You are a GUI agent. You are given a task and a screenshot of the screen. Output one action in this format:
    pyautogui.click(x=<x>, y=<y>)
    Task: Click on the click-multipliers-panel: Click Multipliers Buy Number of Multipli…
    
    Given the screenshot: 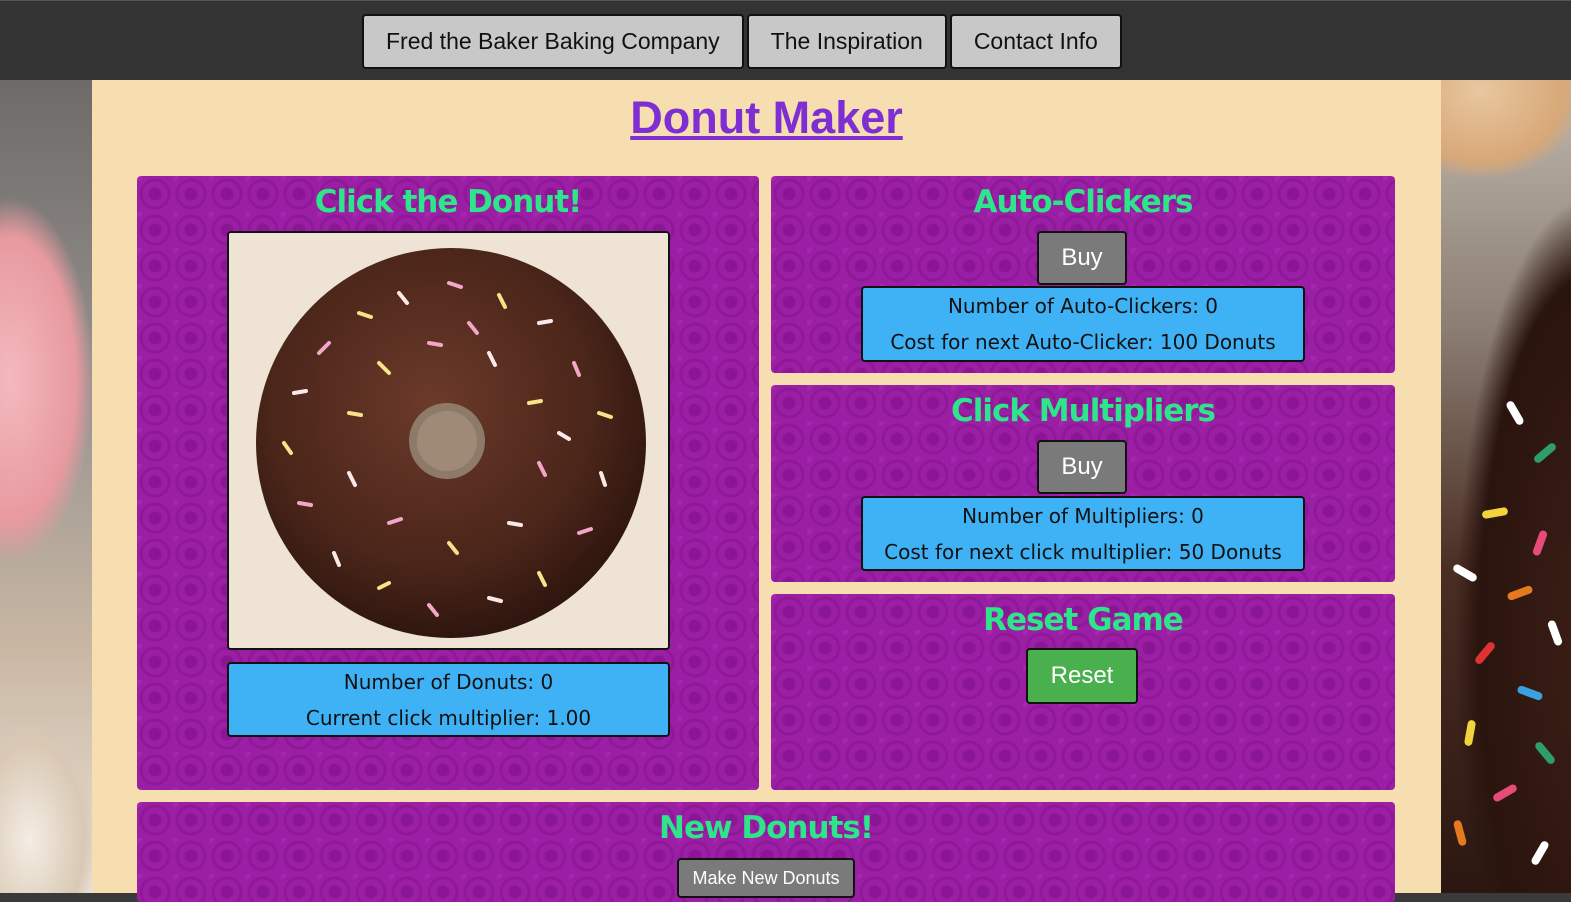 What is the action you would take?
    pyautogui.click(x=1083, y=483)
    